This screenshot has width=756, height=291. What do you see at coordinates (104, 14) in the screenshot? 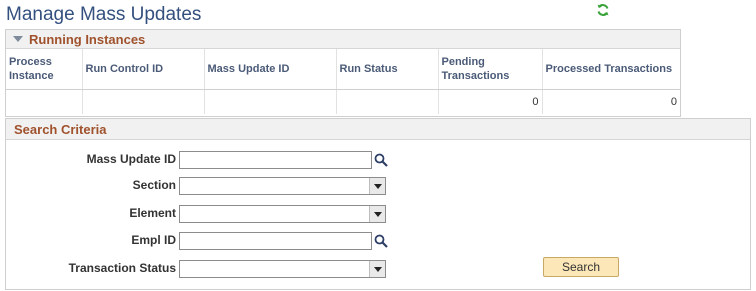
I see `page-title: Manage Mass Updates` at bounding box center [104, 14].